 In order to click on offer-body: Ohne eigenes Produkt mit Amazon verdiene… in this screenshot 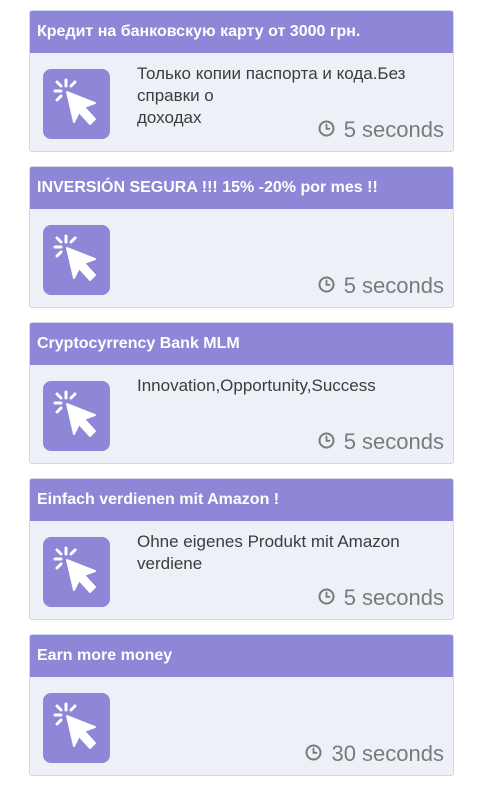, I will do `click(241, 570)`.